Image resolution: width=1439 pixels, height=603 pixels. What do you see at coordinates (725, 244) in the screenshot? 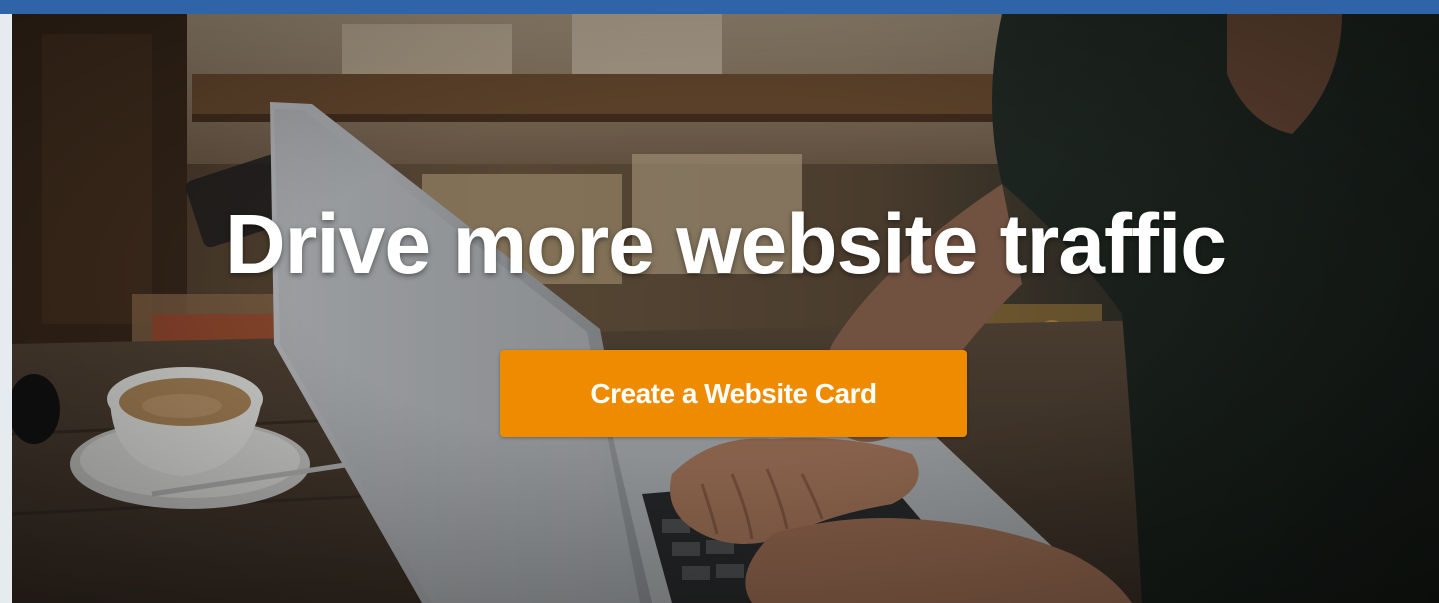
I see `hero-headline: Drive more website traffic` at bounding box center [725, 244].